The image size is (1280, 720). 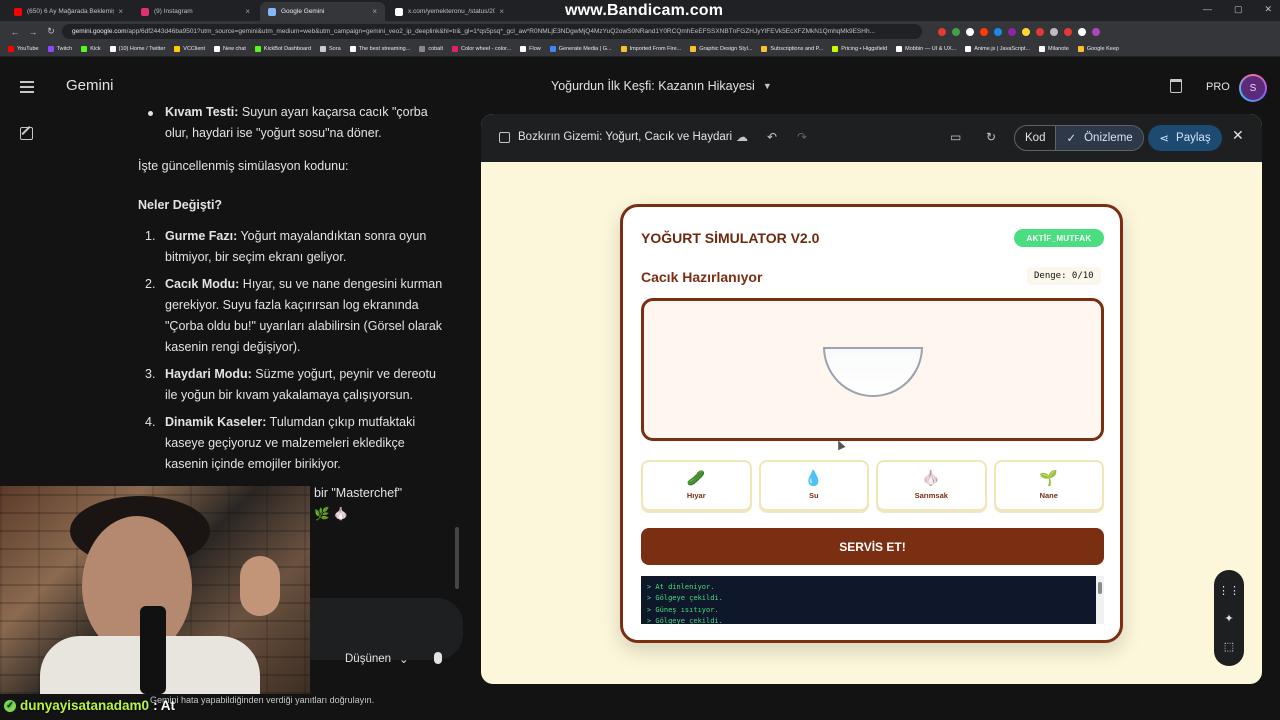 What do you see at coordinates (530, 49) in the screenshot?
I see `bookmark: Flow` at bounding box center [530, 49].